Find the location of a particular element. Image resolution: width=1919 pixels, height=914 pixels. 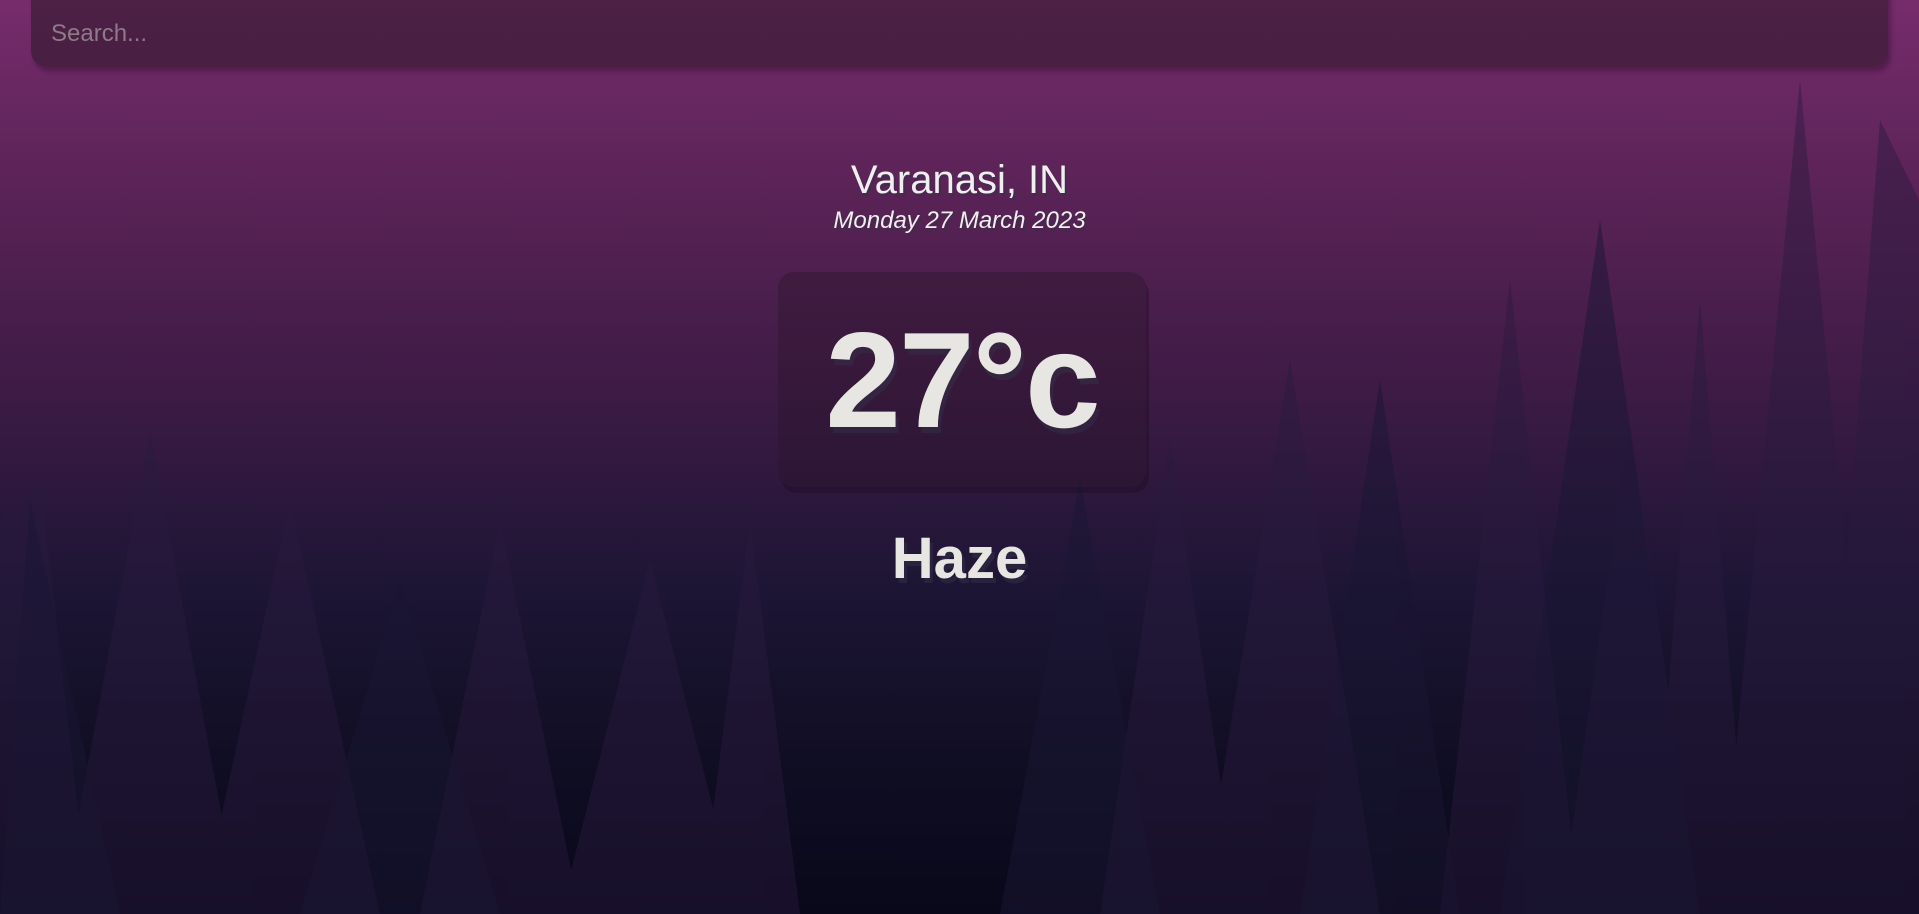

search-input is located at coordinates (959, 33).